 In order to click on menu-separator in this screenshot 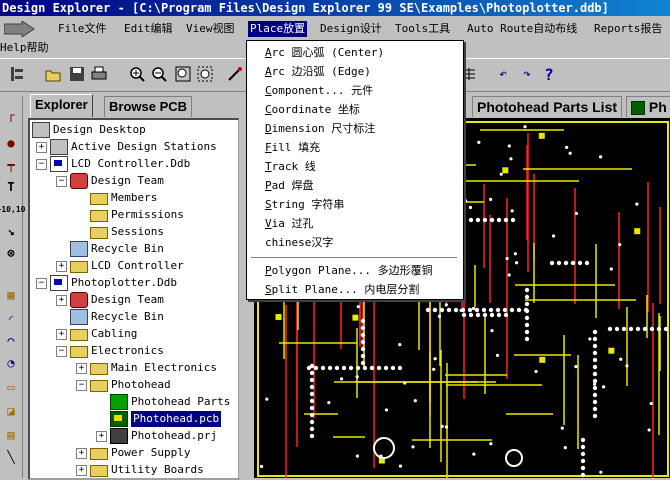, I will do `click(354, 257)`.